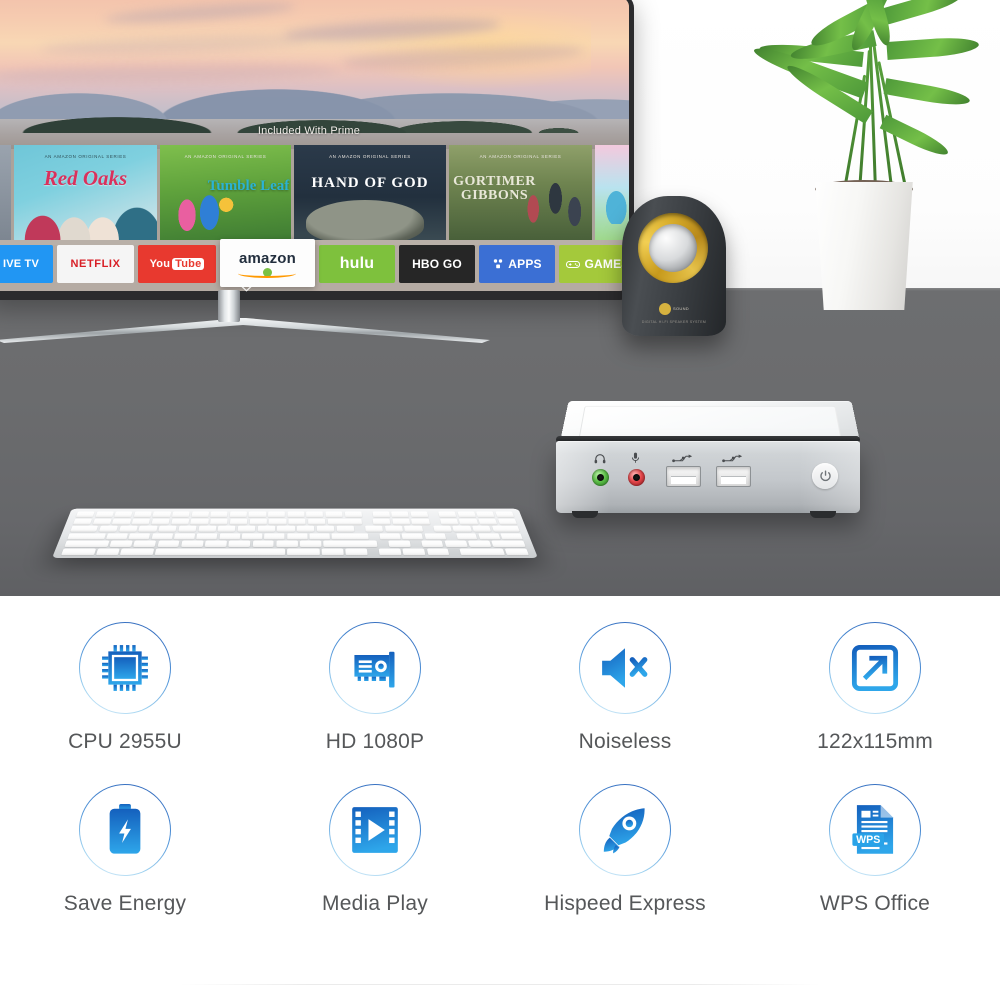 Image resolution: width=1000 pixels, height=1000 pixels. I want to click on mini-pc-foot, so click(585, 514).